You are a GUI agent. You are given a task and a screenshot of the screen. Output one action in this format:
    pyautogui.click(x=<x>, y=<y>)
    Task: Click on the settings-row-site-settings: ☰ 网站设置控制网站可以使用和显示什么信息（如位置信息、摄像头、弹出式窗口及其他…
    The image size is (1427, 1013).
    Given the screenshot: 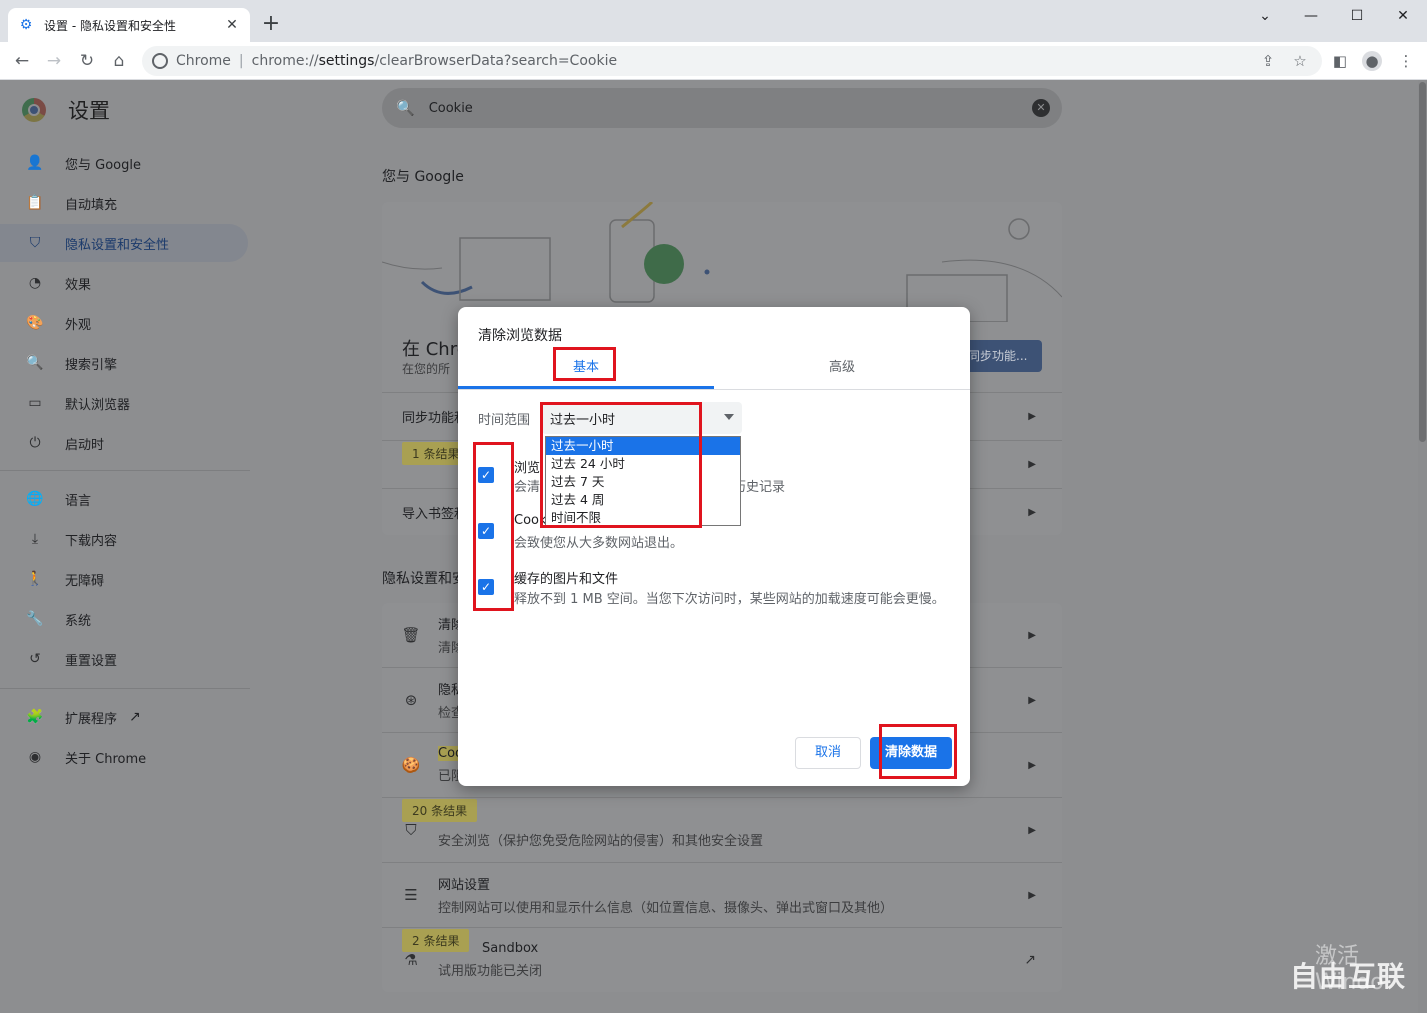 What is the action you would take?
    pyautogui.click(x=722, y=894)
    